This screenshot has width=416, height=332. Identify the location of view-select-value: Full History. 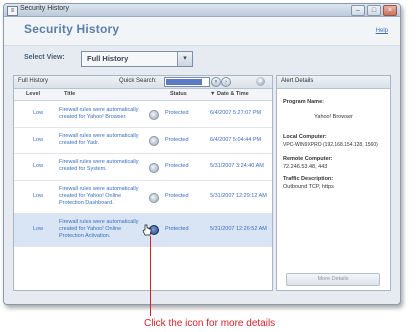
(108, 58).